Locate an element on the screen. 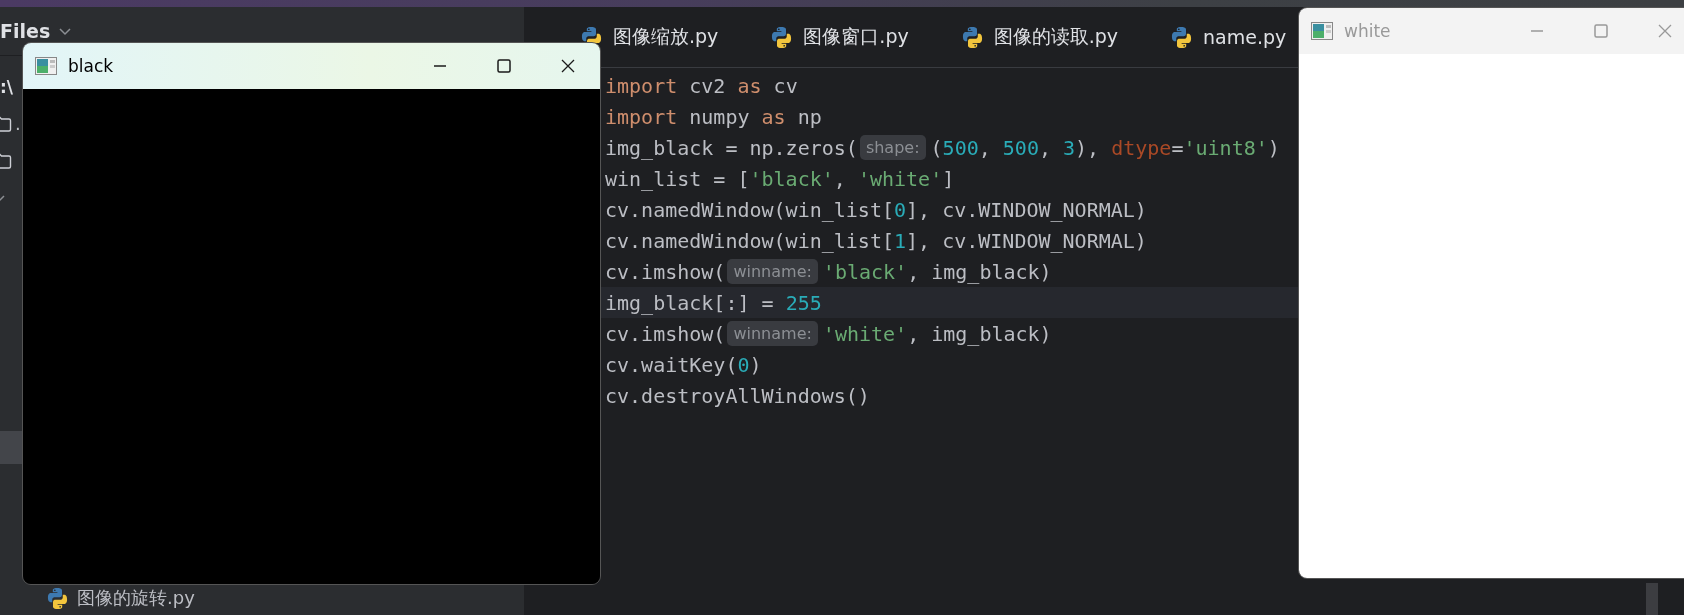  editor-tab: 图像窗口.py is located at coordinates (839, 37).